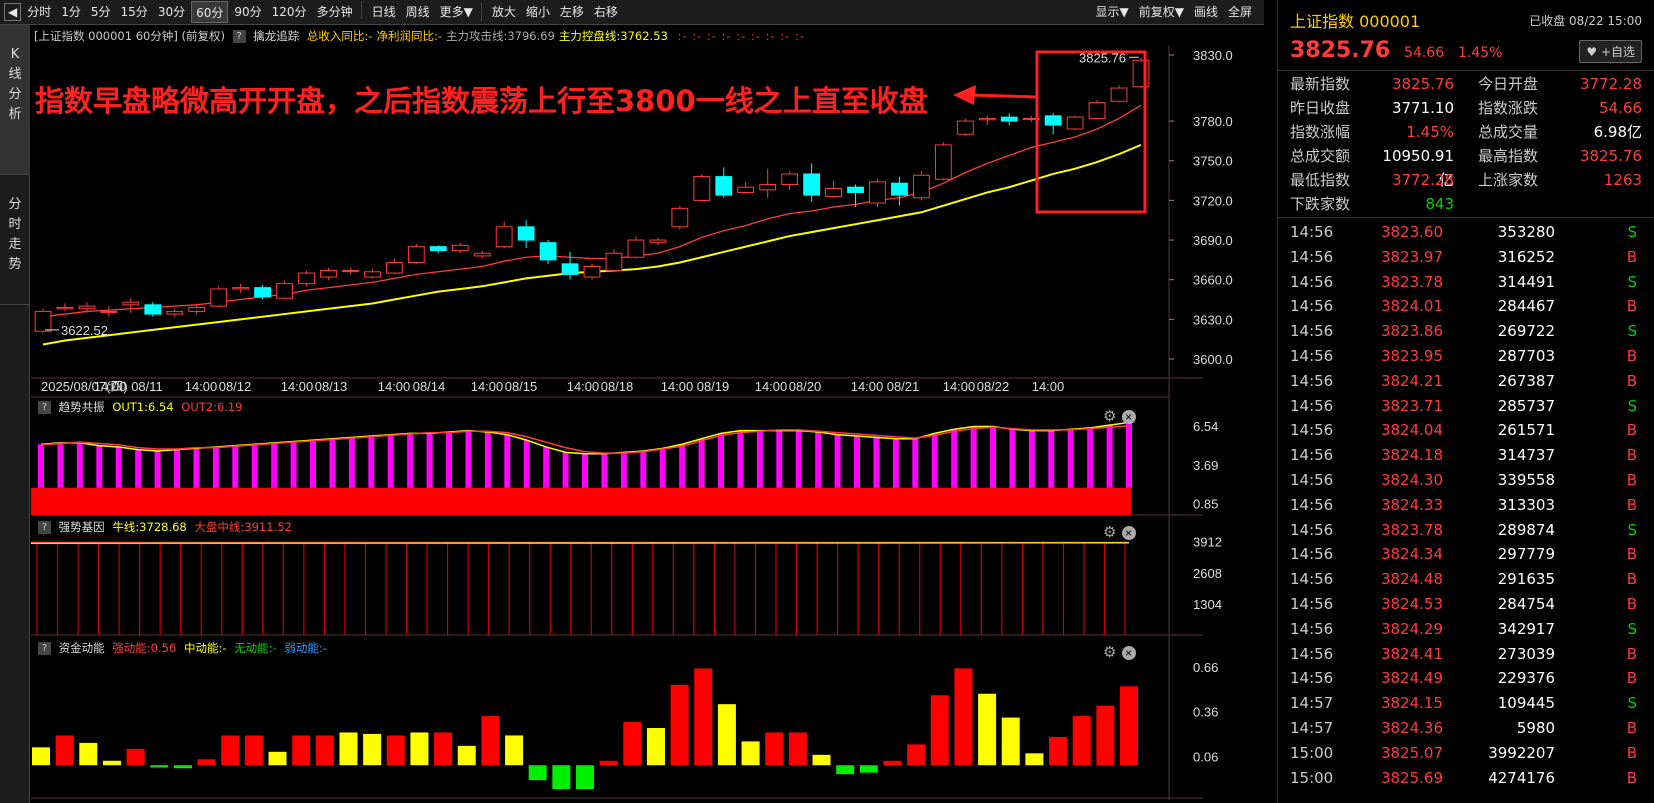  What do you see at coordinates (606, 12) in the screenshot?
I see `action-button-3: 右移` at bounding box center [606, 12].